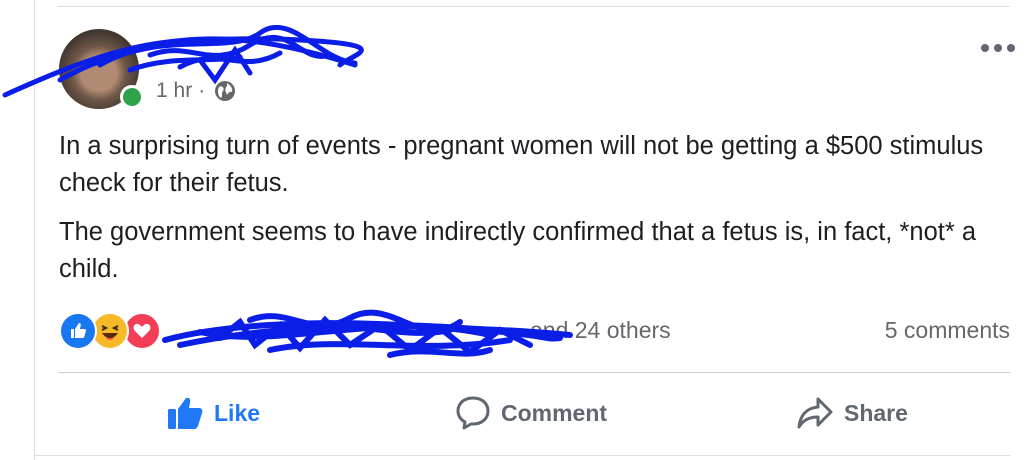  Describe the element at coordinates (815, 413) in the screenshot. I see `share-arrow-icon` at that location.